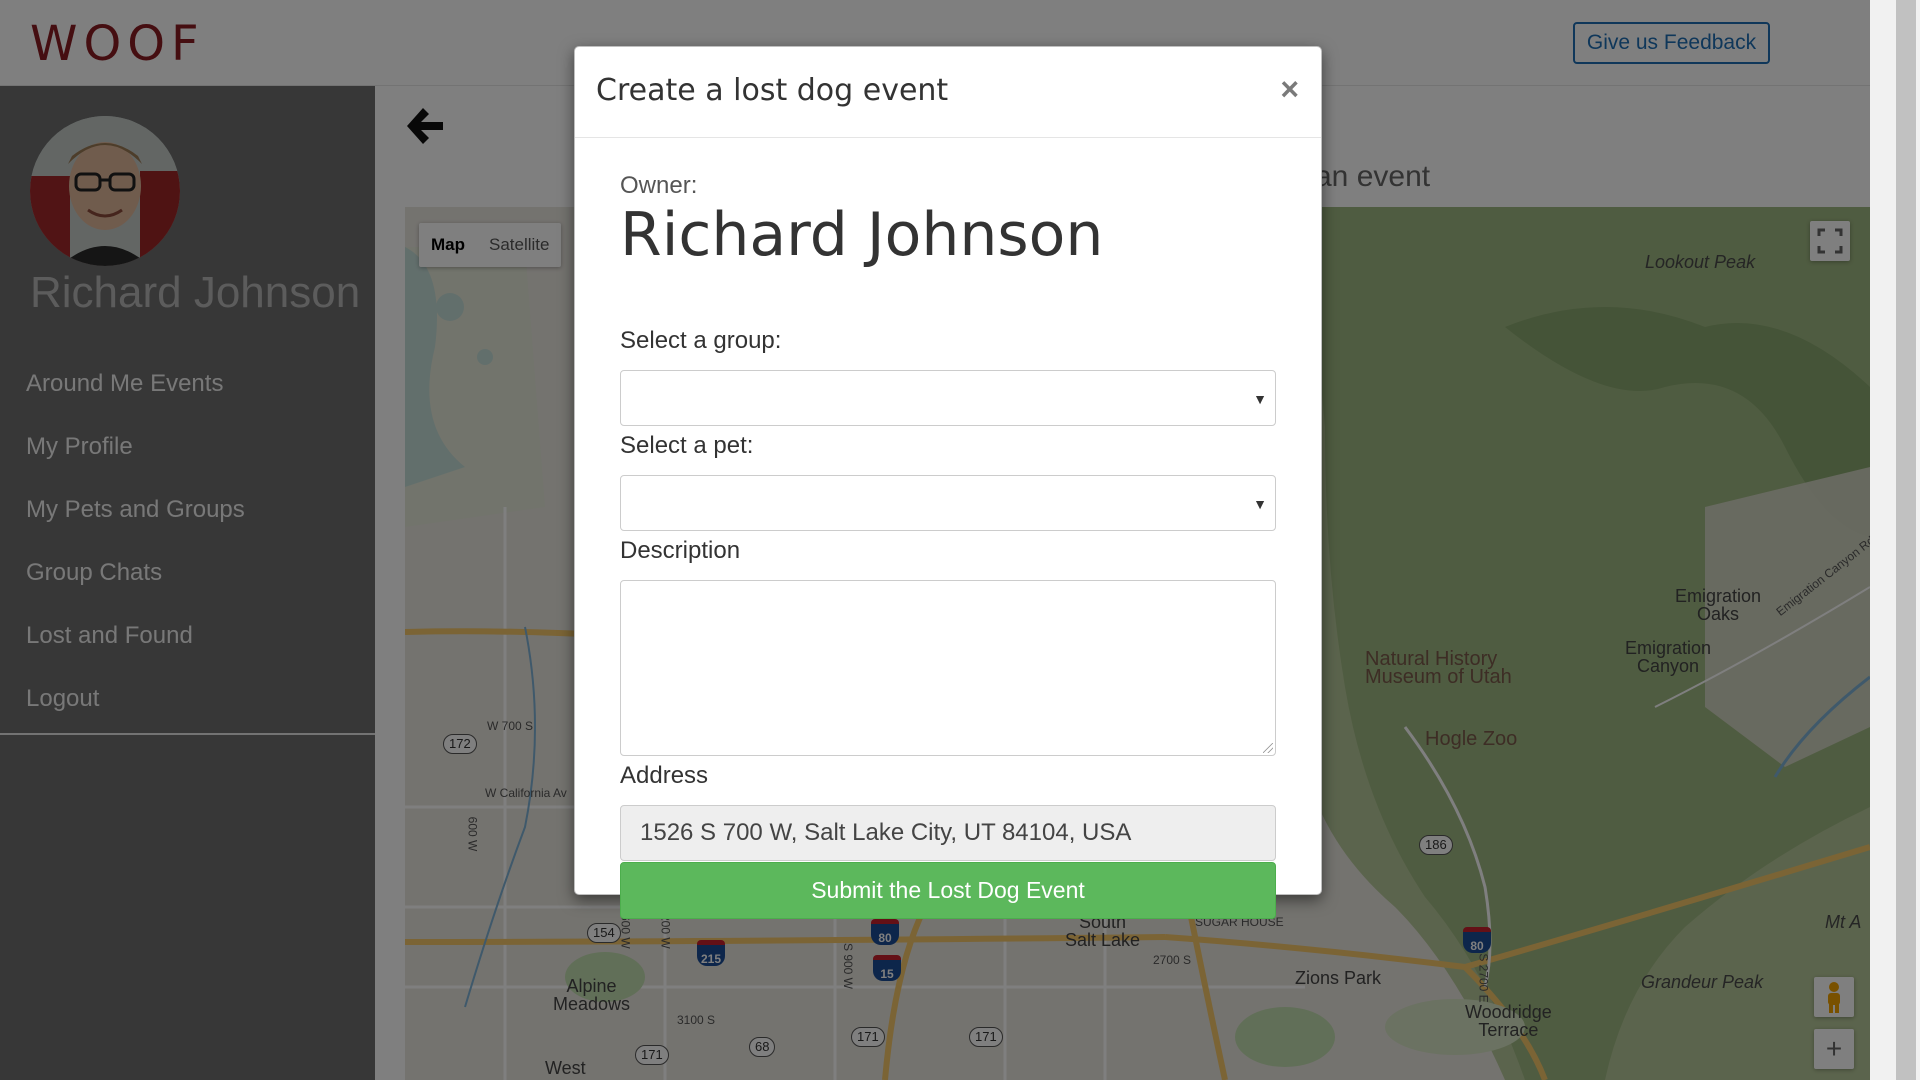 This screenshot has height=1080, width=1920. I want to click on description-label: Description, so click(680, 550).